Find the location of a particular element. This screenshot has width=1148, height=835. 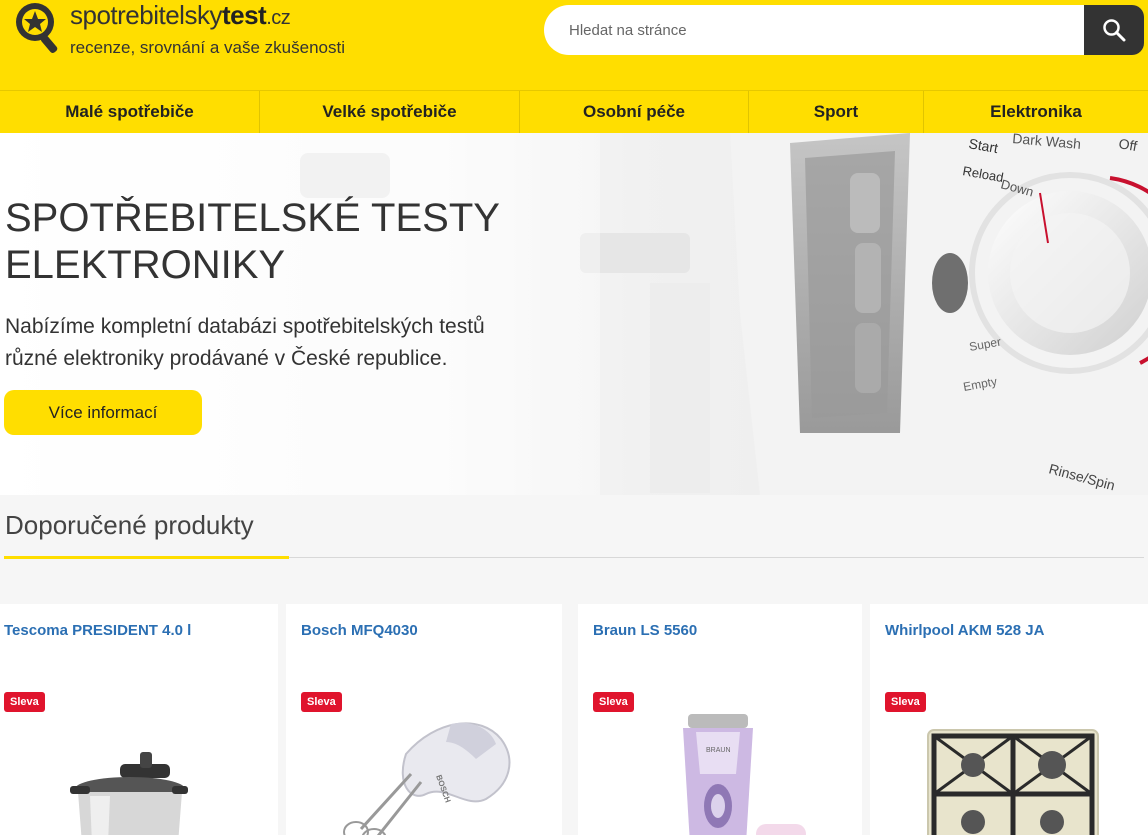

logo-light: spotrebitelsky is located at coordinates (146, 15).